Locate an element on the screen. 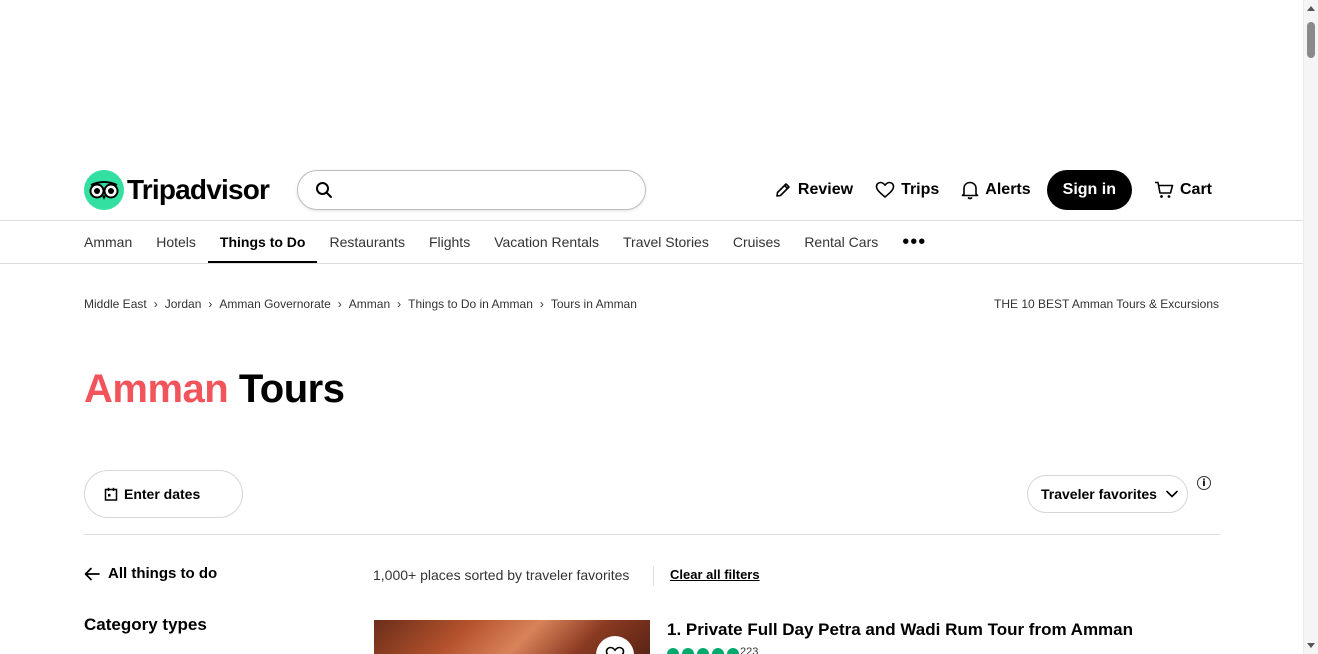 The height and width of the screenshot is (654, 1318). search-icon is located at coordinates (324, 190).